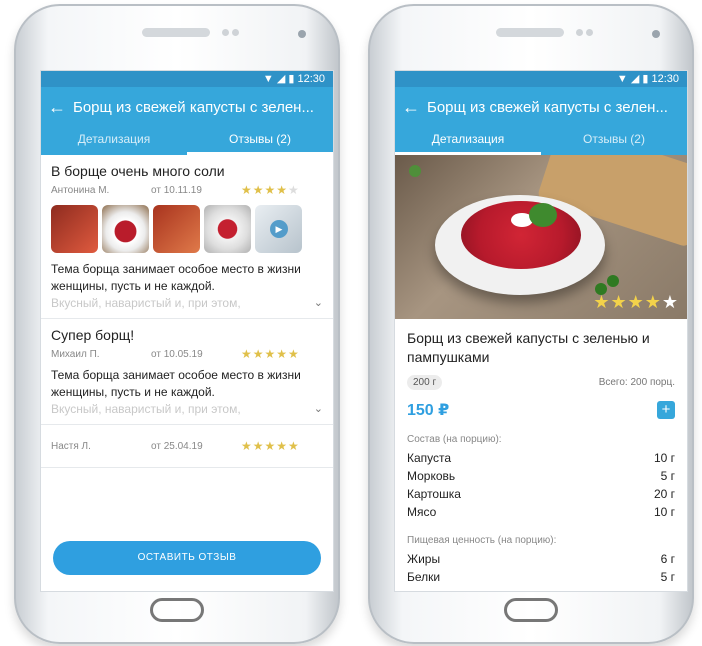  Describe the element at coordinates (177, 354) in the screenshot. I see `review-date: от 10.05.19` at that location.